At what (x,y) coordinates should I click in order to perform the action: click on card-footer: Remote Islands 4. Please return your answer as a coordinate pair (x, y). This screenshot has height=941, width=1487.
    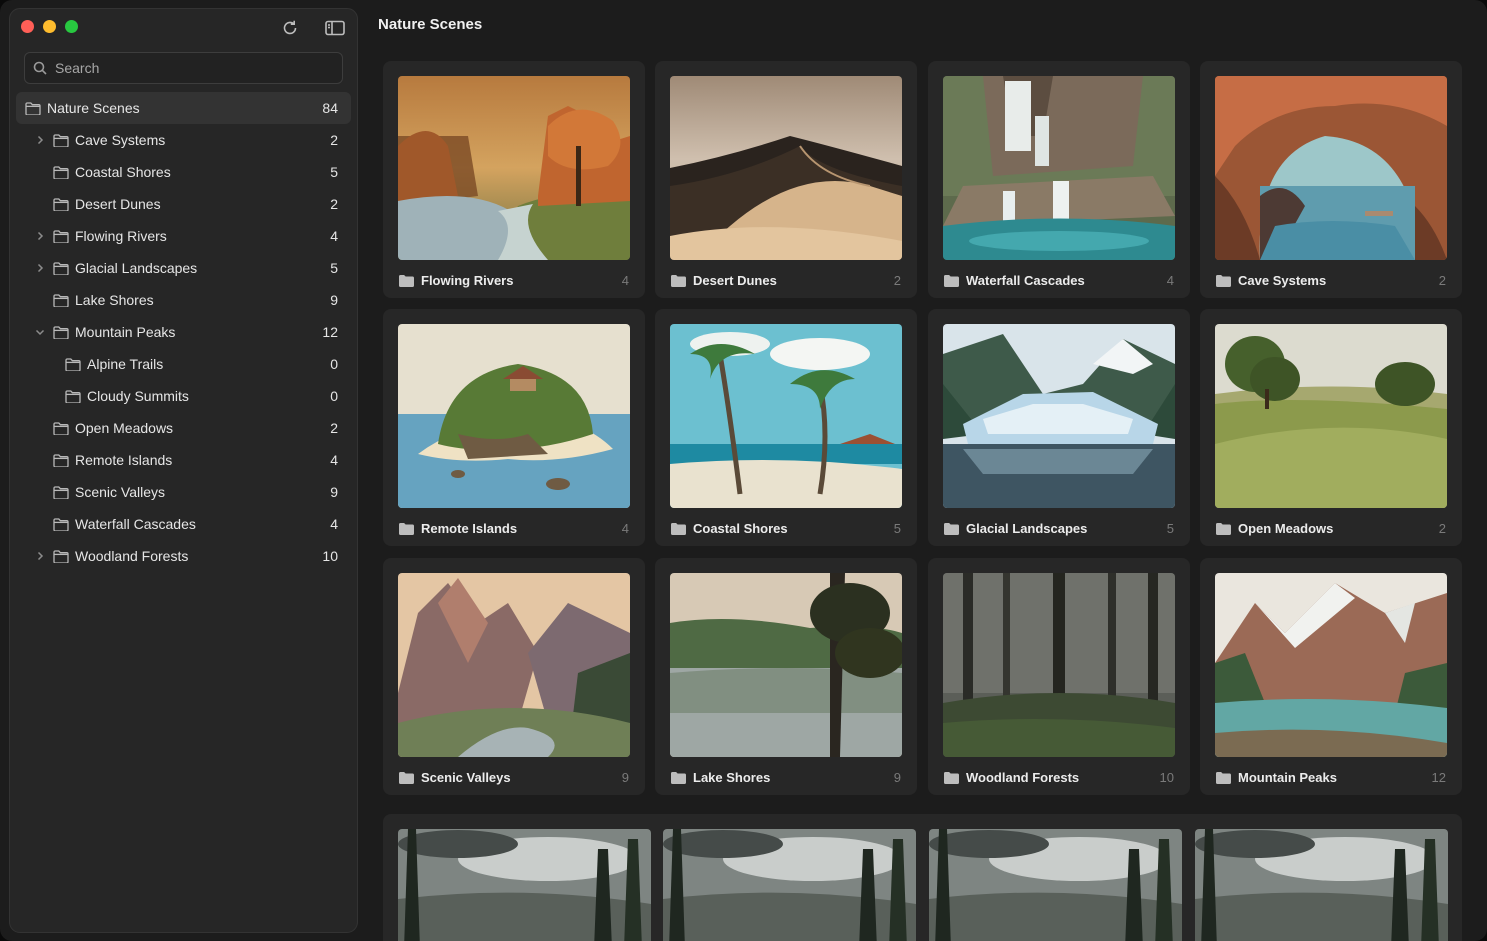
    Looking at the image, I should click on (514, 528).